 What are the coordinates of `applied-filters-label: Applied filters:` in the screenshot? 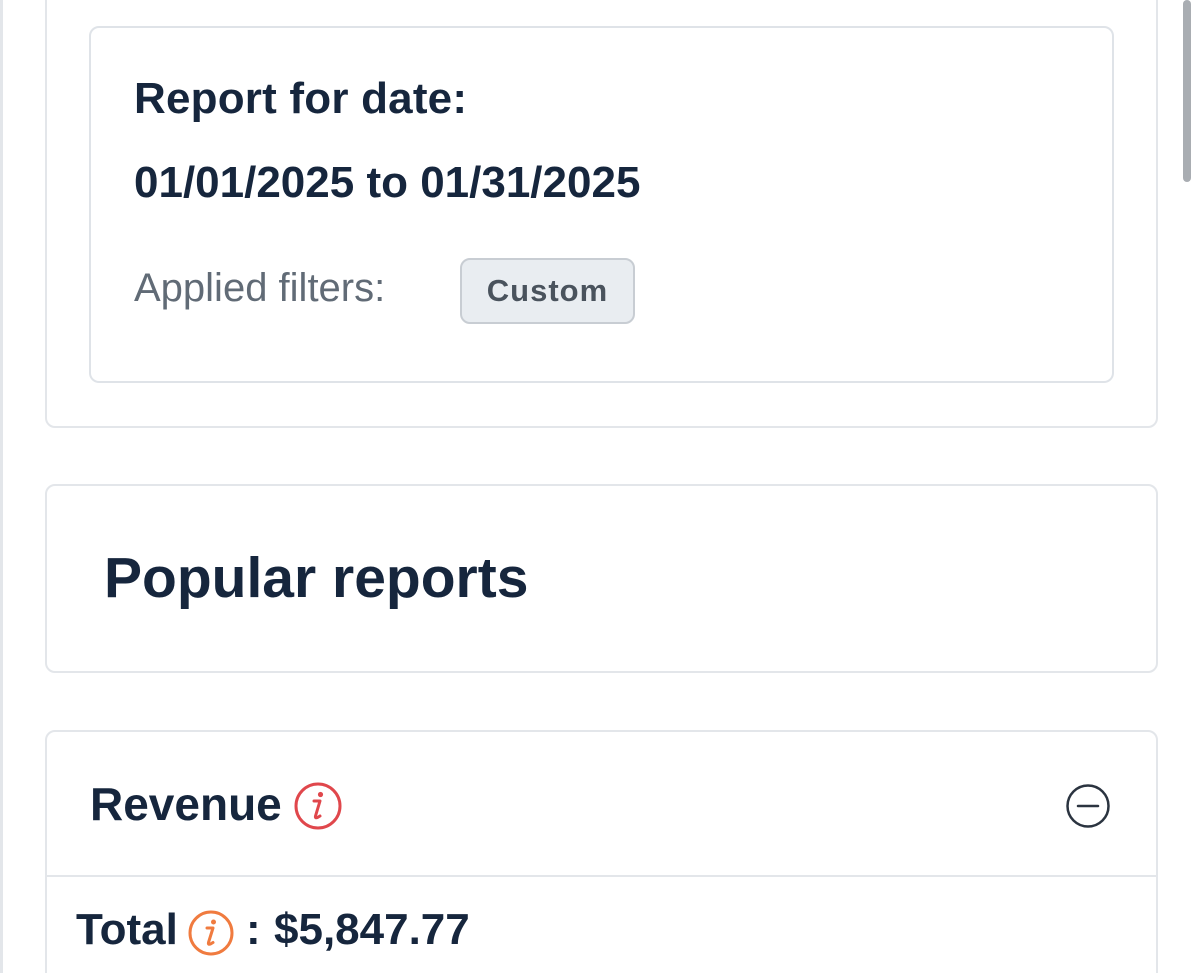 It's located at (260, 288).